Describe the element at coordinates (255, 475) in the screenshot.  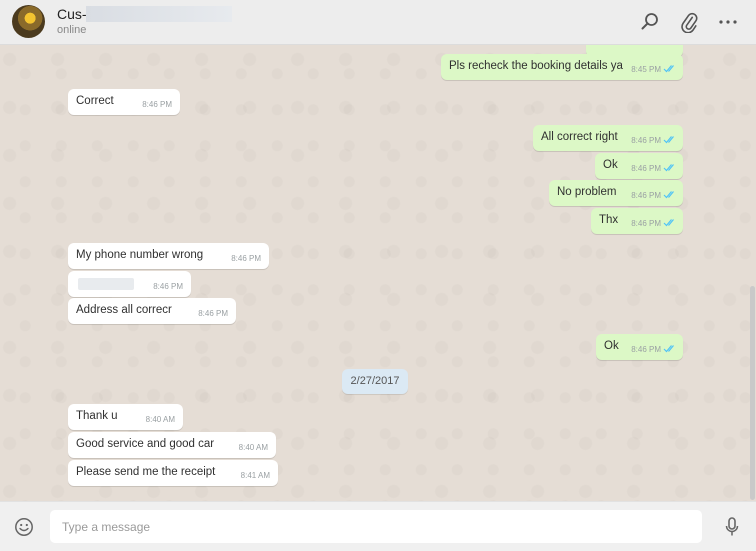
I see `message-time: 8:41 AM` at that location.